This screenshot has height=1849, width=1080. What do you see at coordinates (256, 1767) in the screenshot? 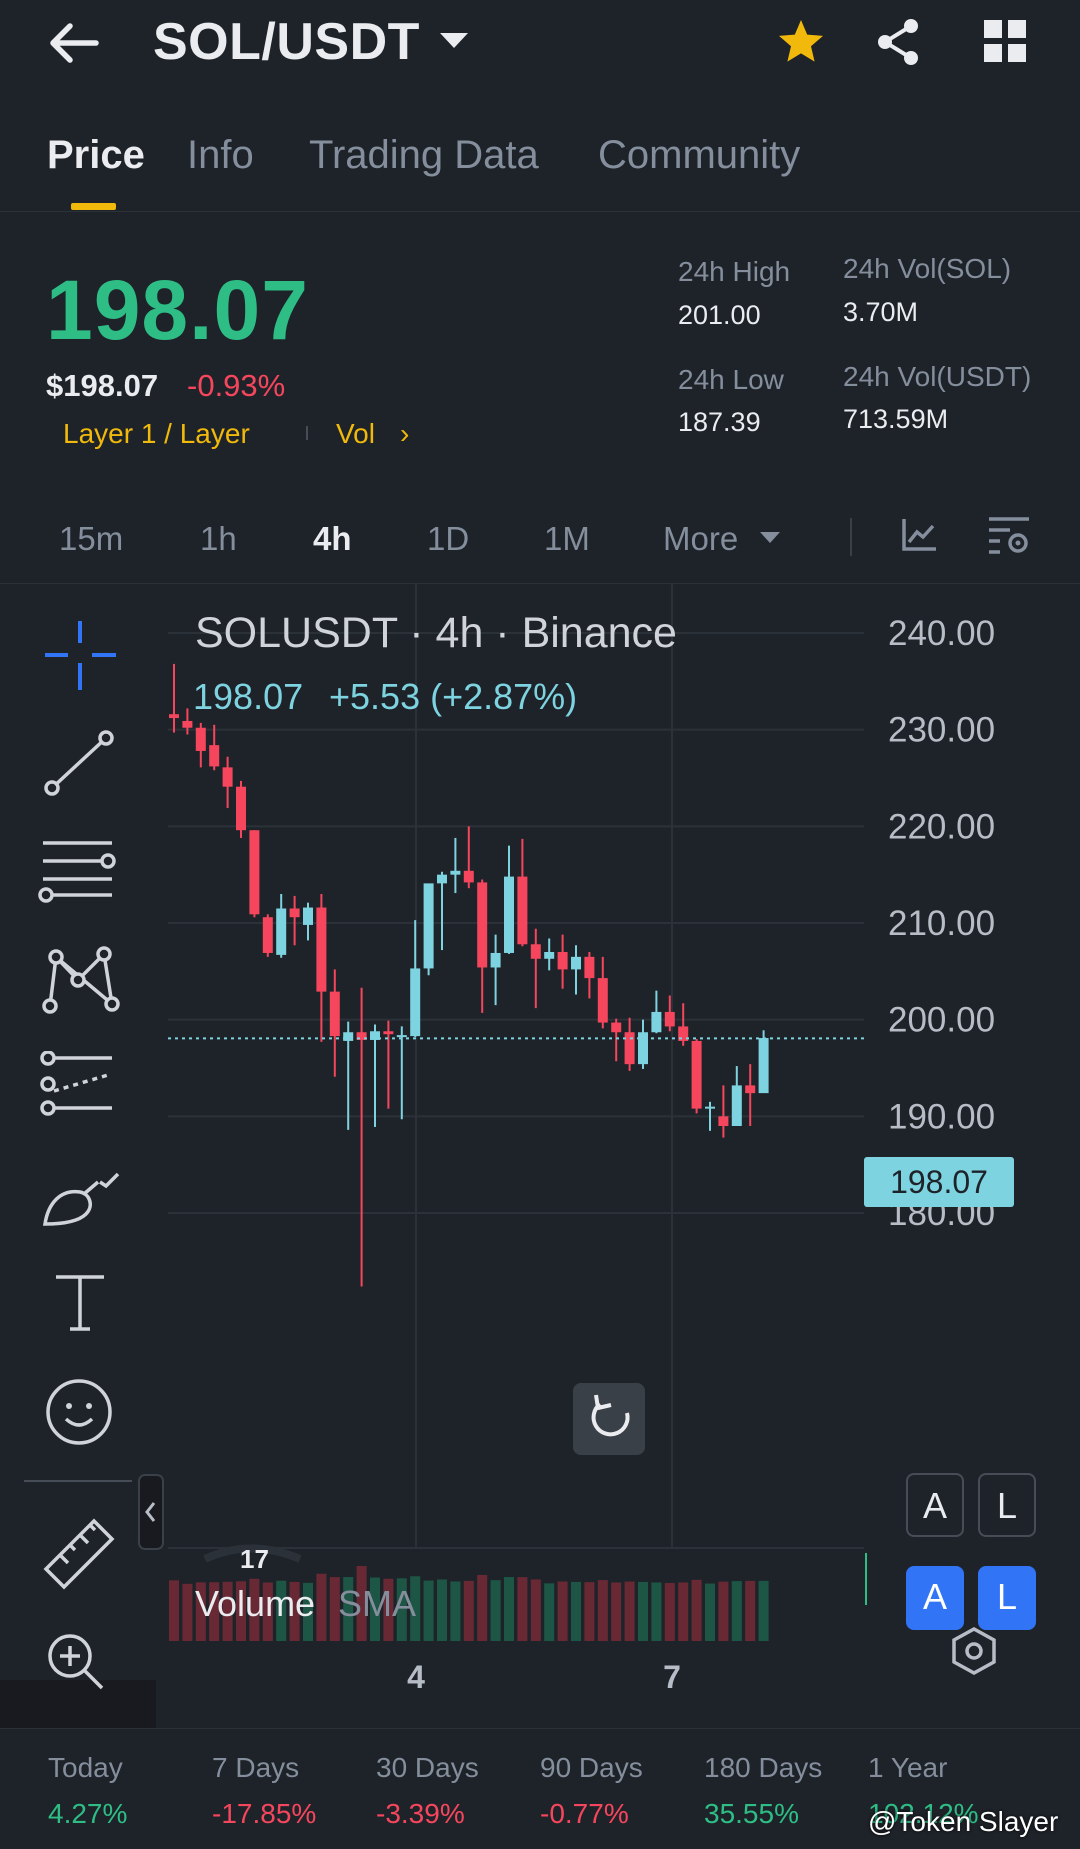
I see `period-label: 7 Days` at bounding box center [256, 1767].